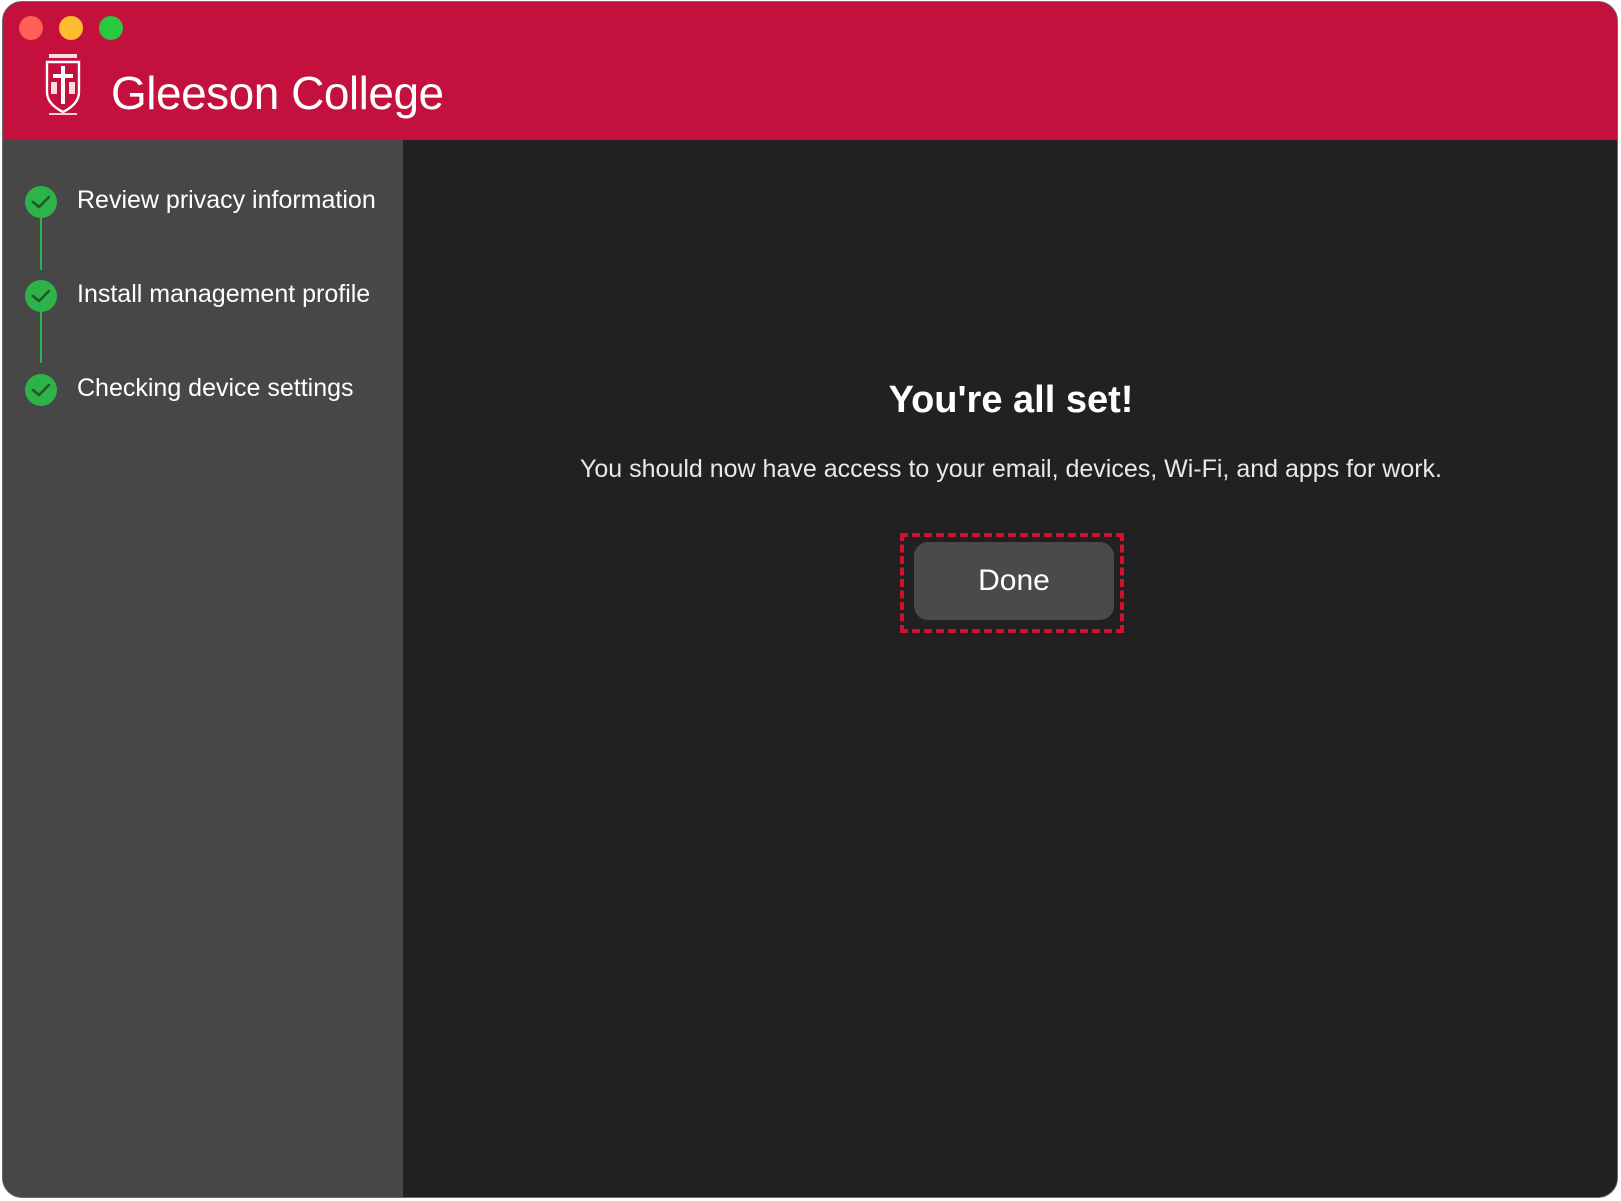 The height and width of the screenshot is (1201, 1621). Describe the element at coordinates (215, 388) in the screenshot. I see `step-label: Checking device settings` at that location.